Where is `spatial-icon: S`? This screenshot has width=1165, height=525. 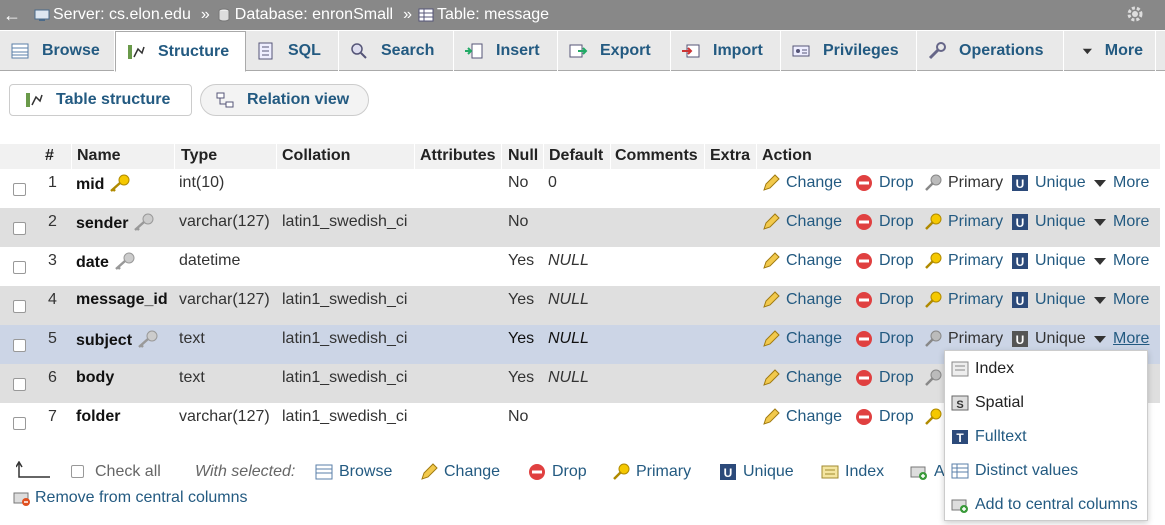 spatial-icon: S is located at coordinates (960, 403).